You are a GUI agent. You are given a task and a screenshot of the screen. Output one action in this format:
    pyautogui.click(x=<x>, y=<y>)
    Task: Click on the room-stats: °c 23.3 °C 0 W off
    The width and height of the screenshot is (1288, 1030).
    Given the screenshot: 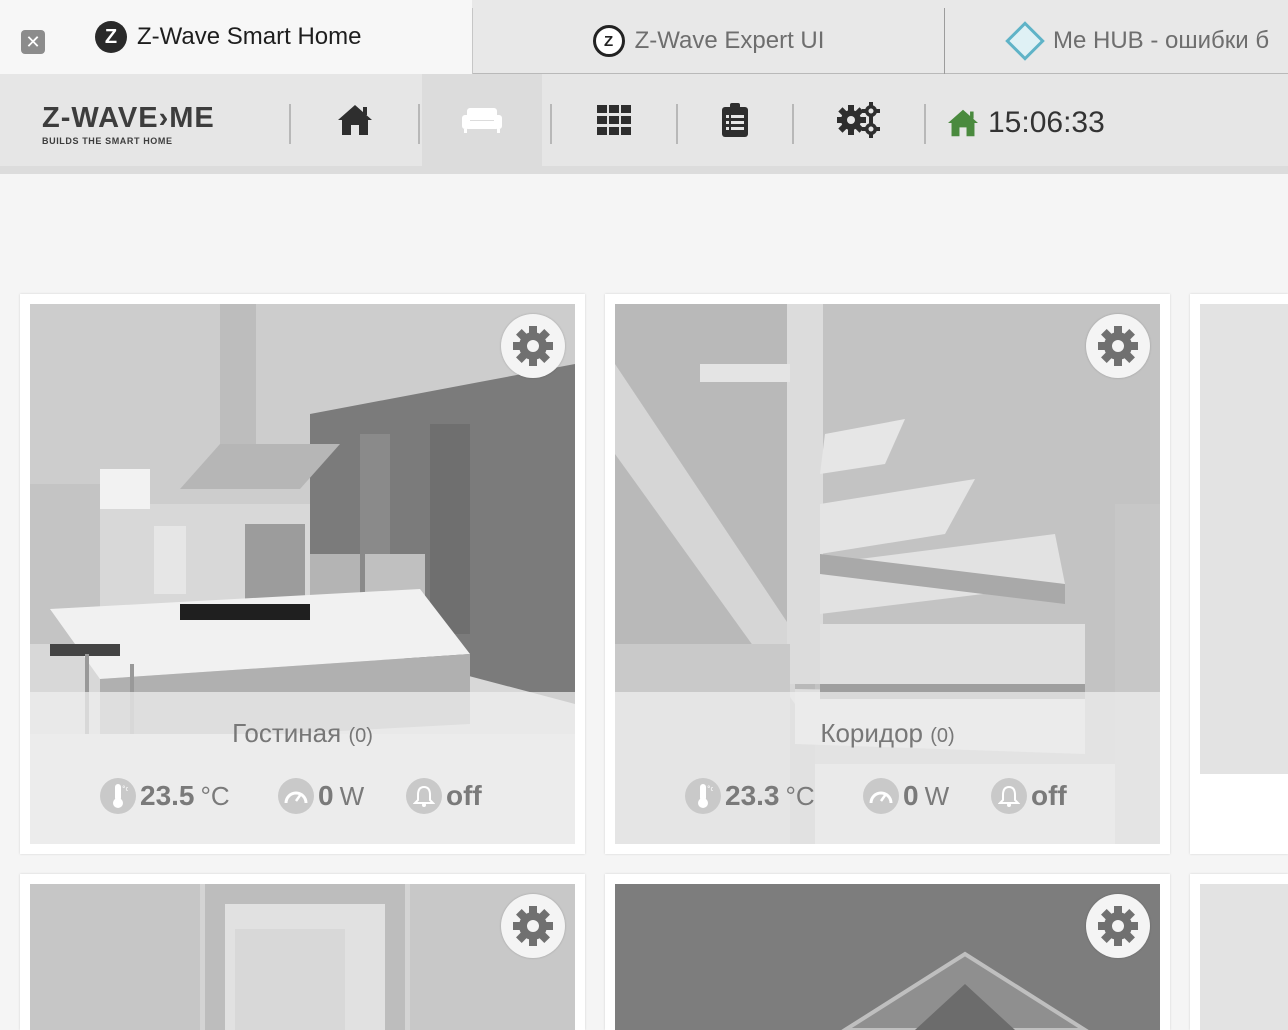 What is the action you would take?
    pyautogui.click(x=887, y=798)
    